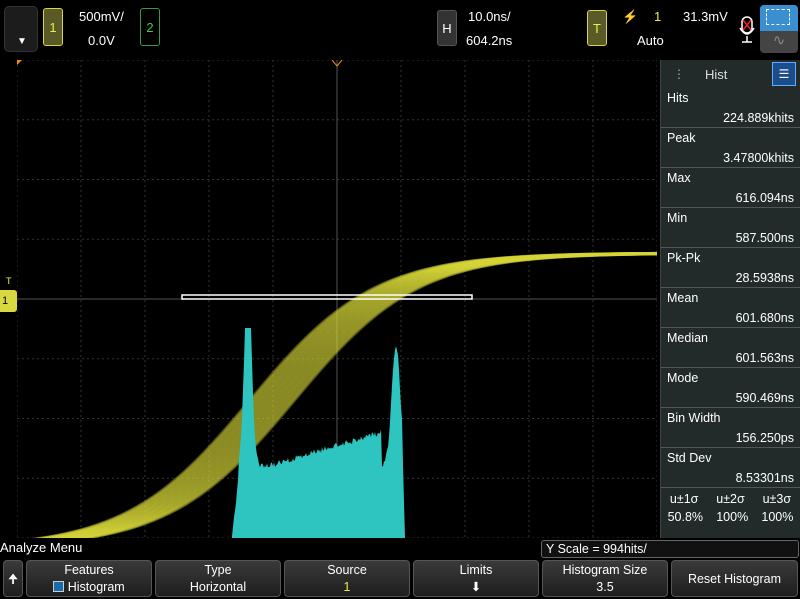  I want to click on channel2-button: 2, so click(150, 27).